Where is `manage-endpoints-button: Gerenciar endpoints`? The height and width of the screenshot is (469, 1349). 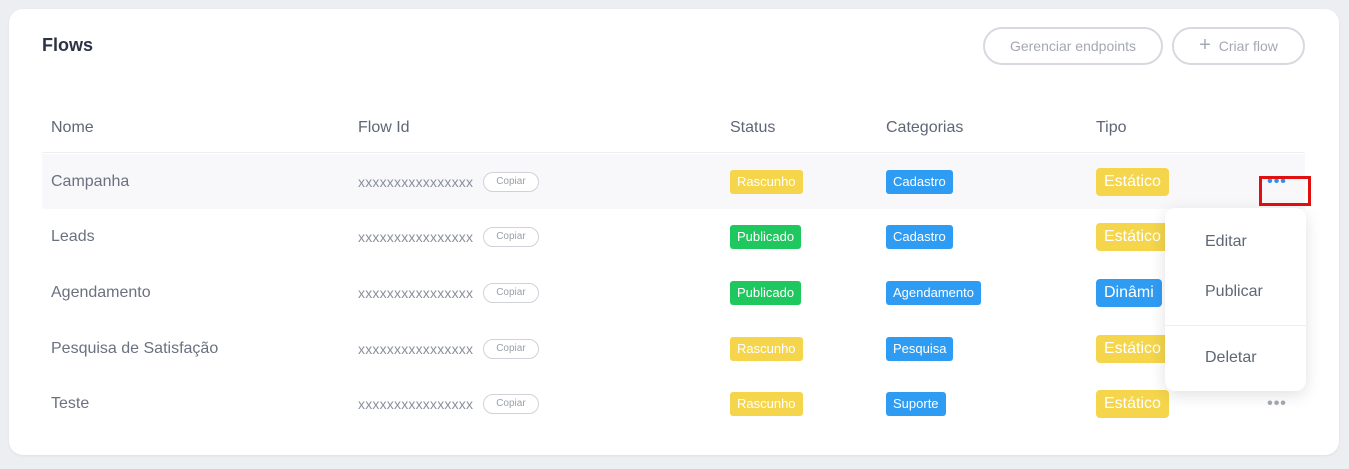 manage-endpoints-button: Gerenciar endpoints is located at coordinates (1073, 46).